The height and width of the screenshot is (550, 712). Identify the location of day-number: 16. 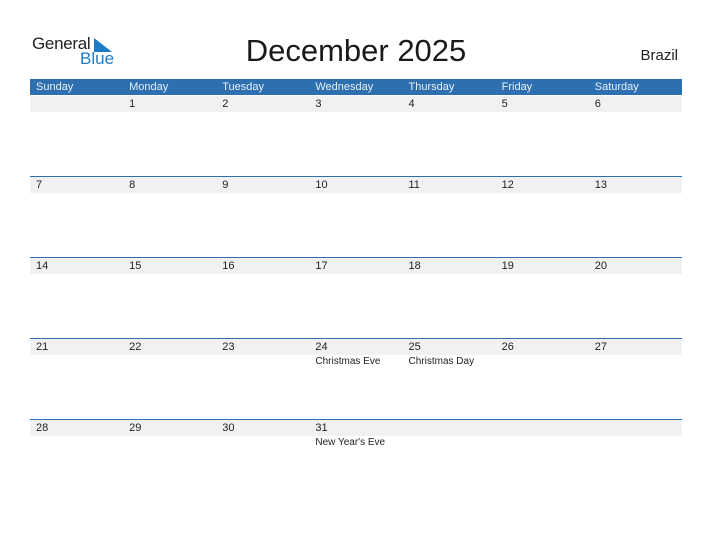
(228, 266).